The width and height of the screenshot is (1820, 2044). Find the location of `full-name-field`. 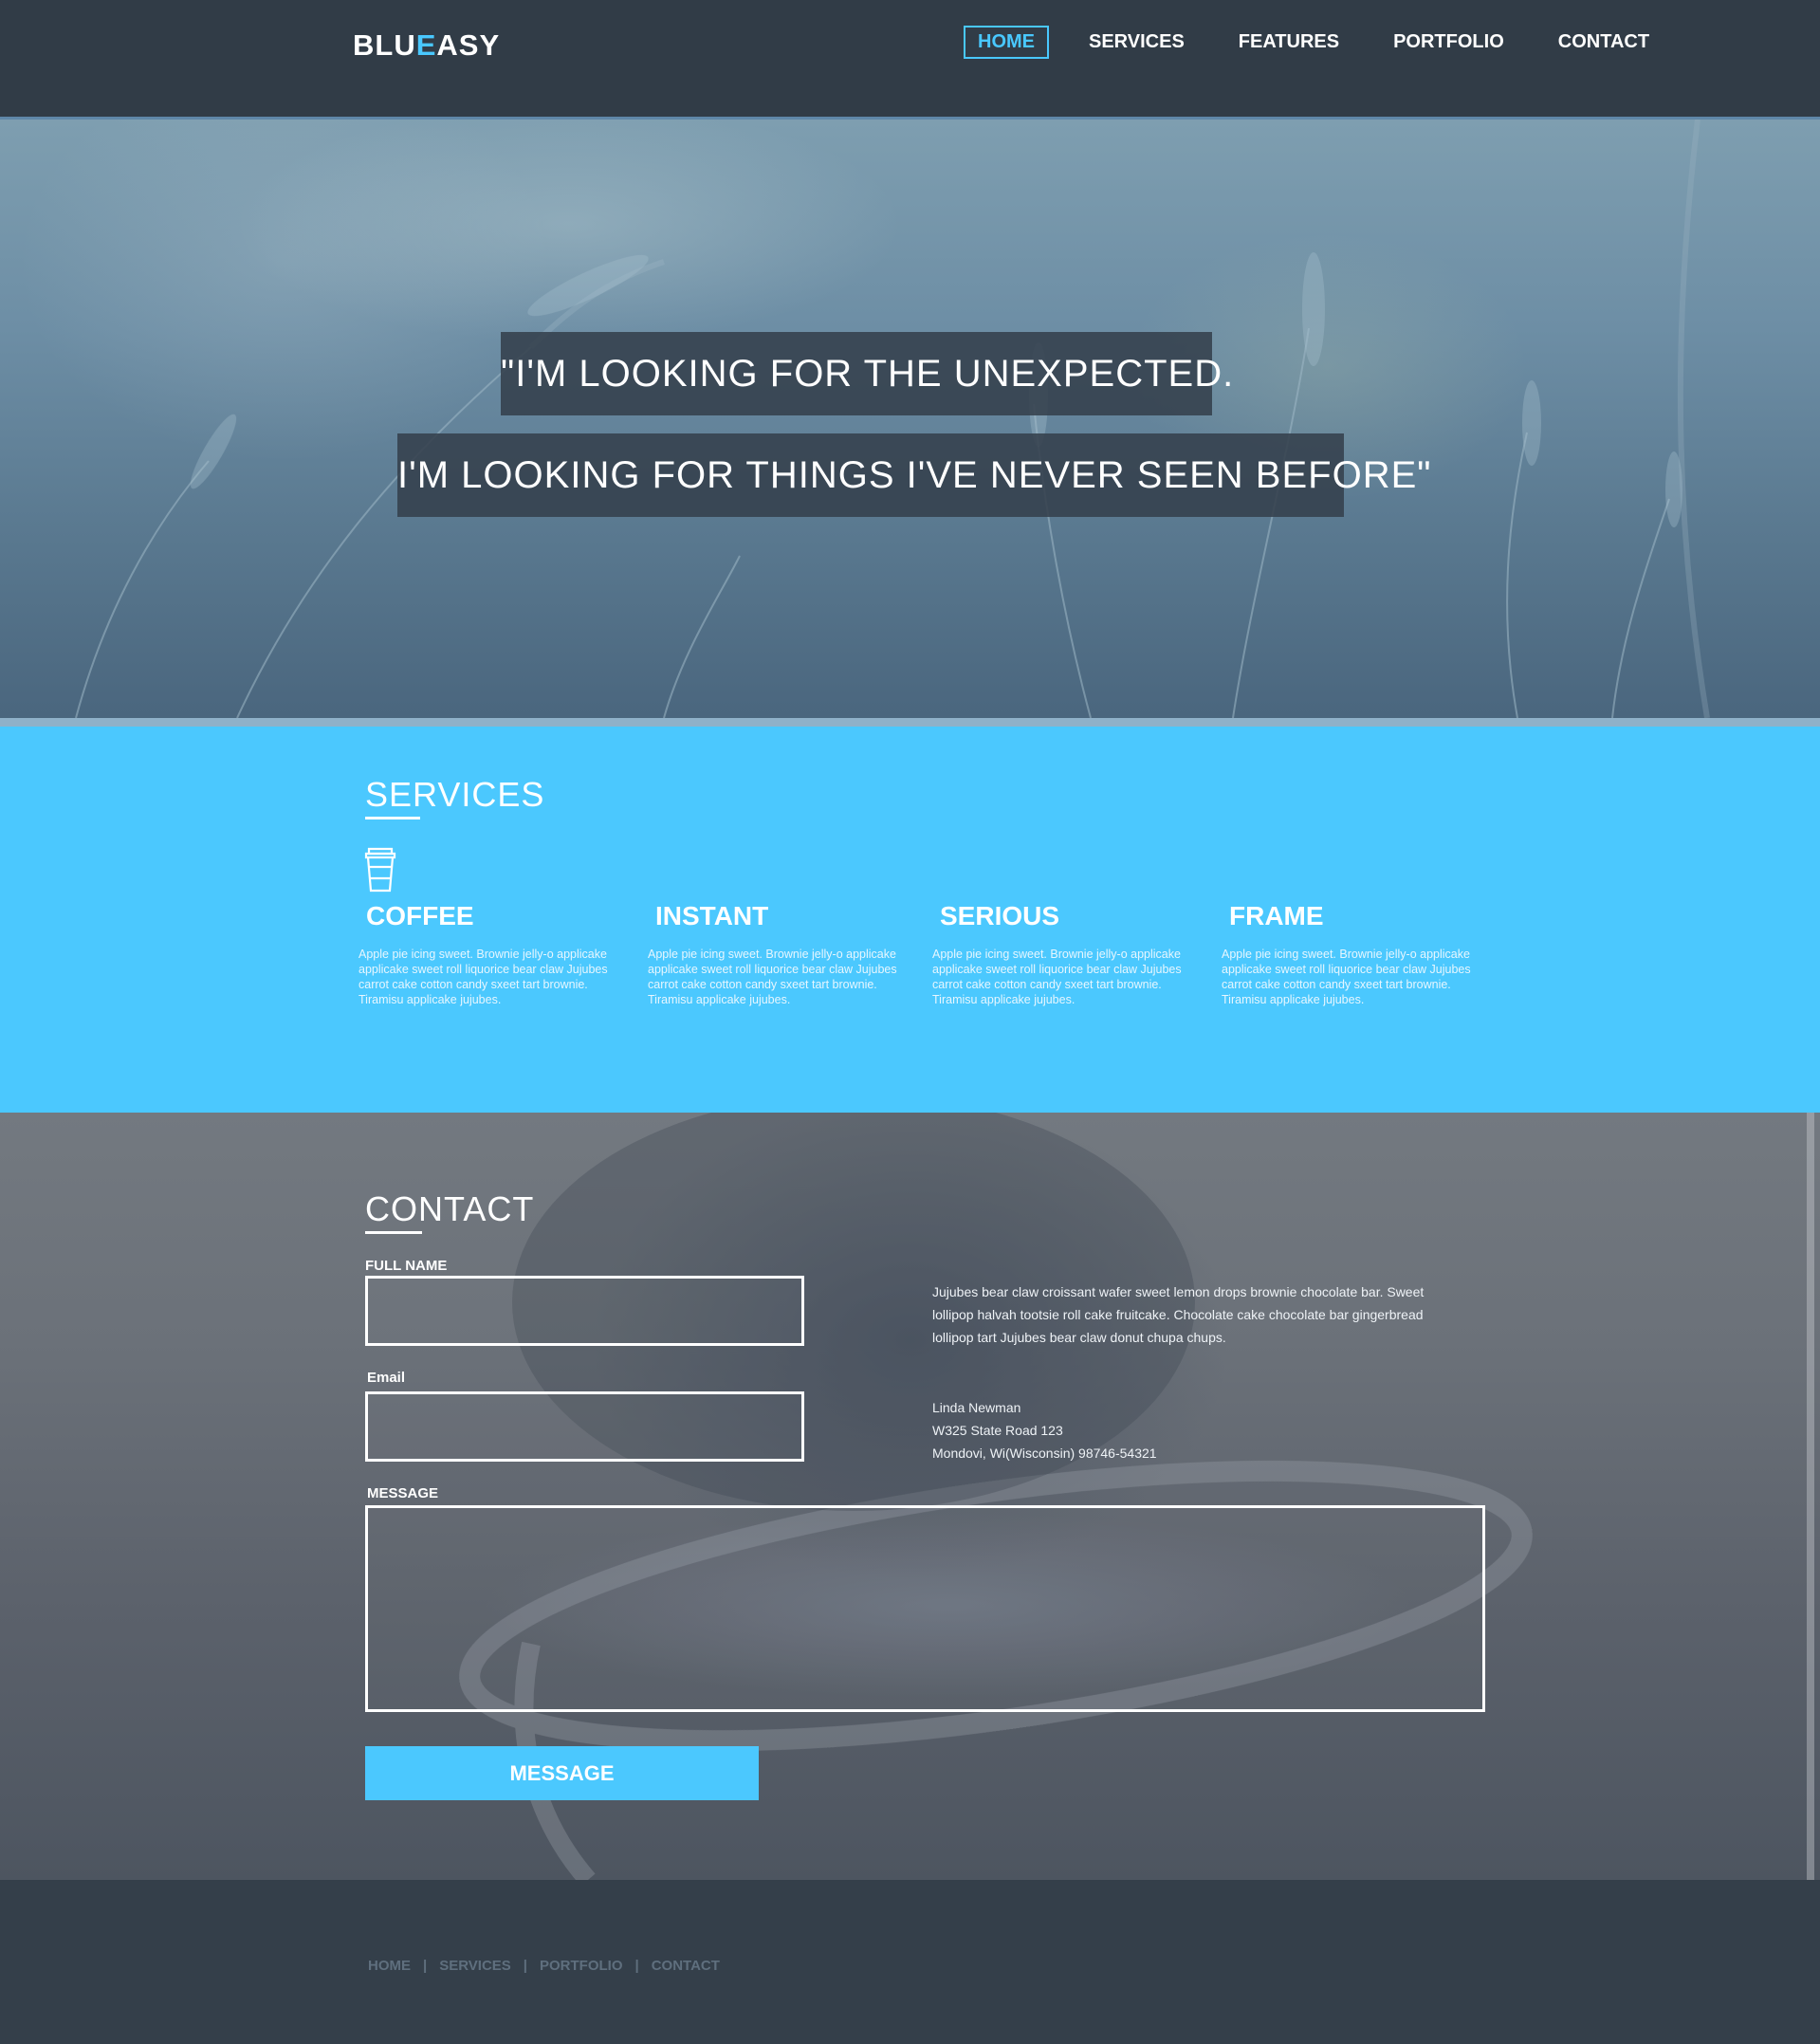

full-name-field is located at coordinates (584, 1311).